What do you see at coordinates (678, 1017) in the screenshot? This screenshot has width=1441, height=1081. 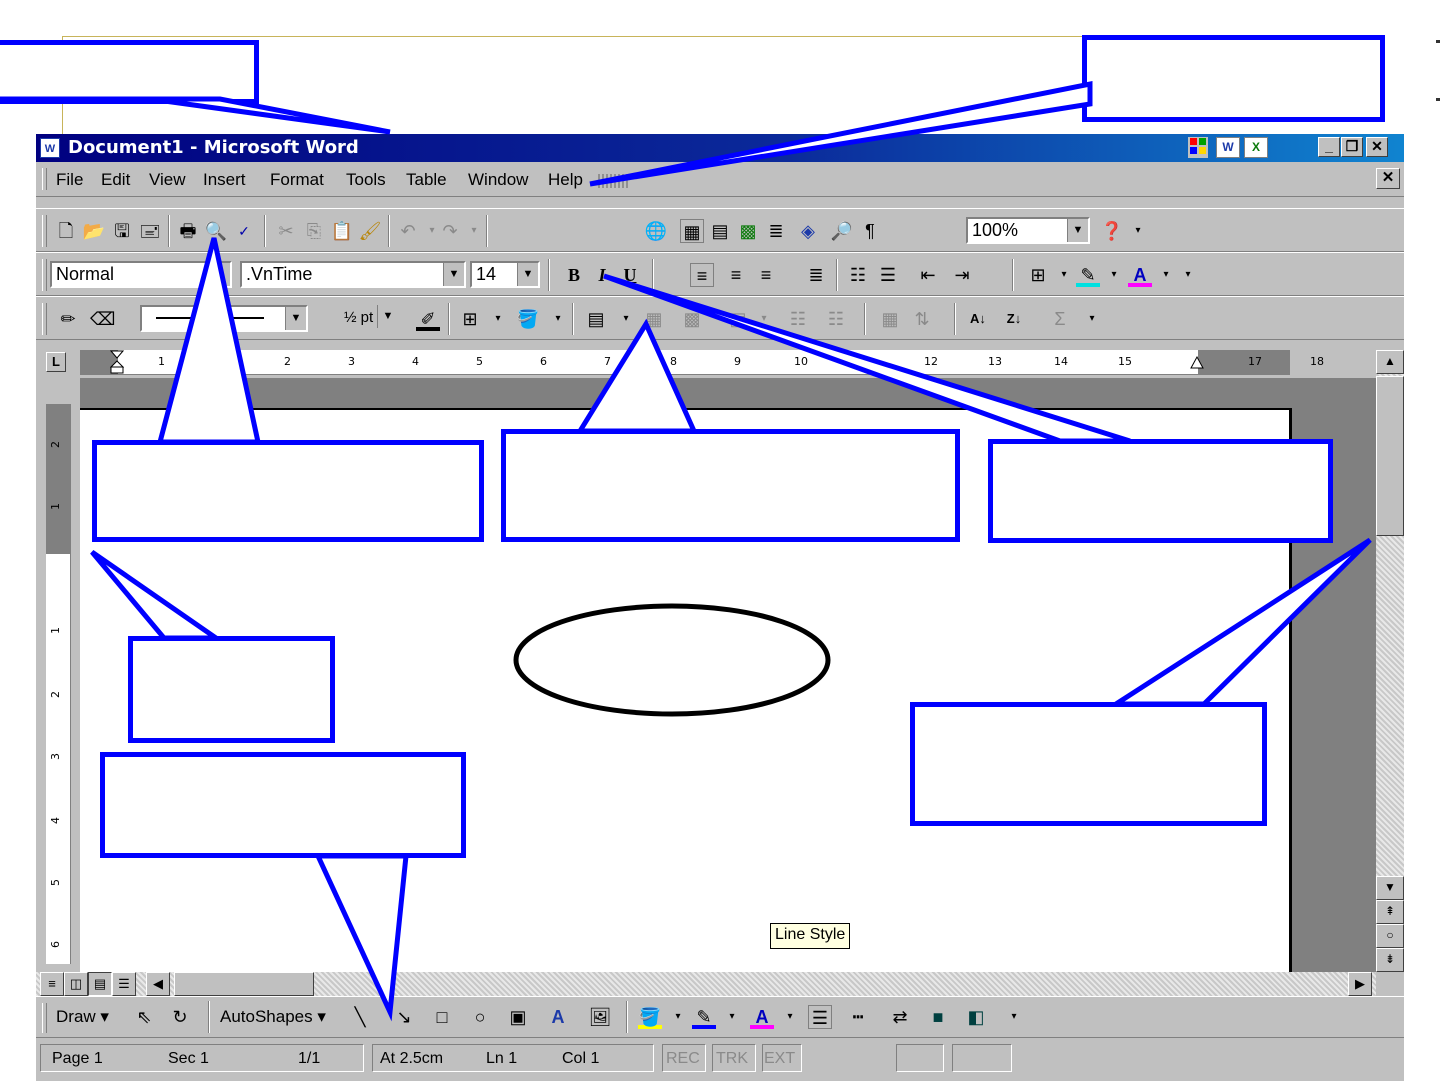 I see `fill-color-dropdown-icon: ▾` at bounding box center [678, 1017].